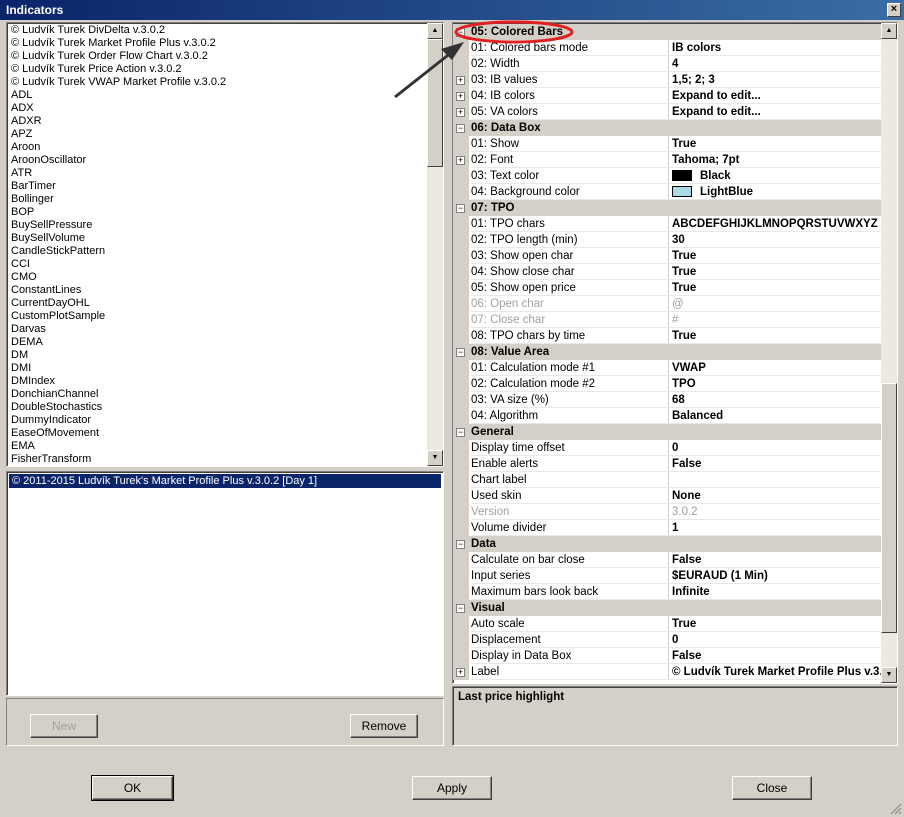 The image size is (904, 817). I want to click on indicator-list-item: ADX, so click(218, 108).